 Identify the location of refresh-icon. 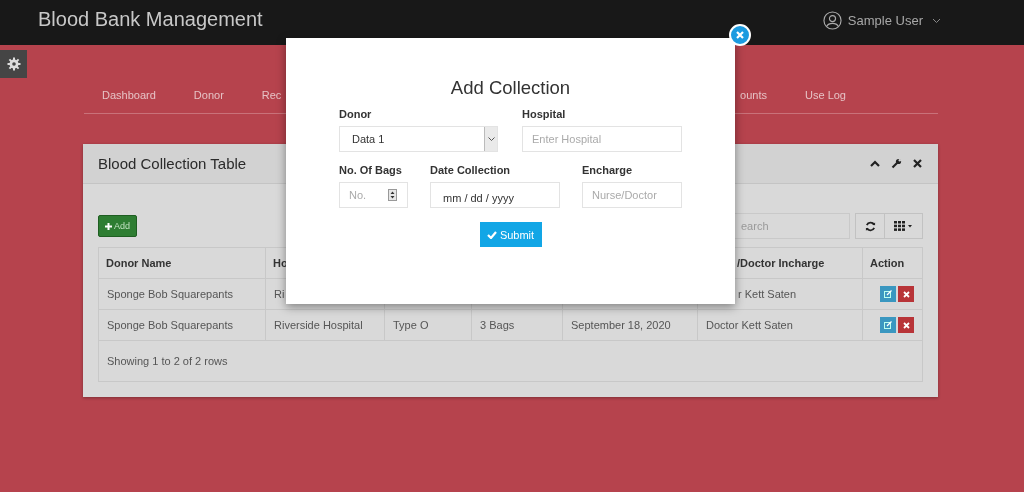
(870, 226).